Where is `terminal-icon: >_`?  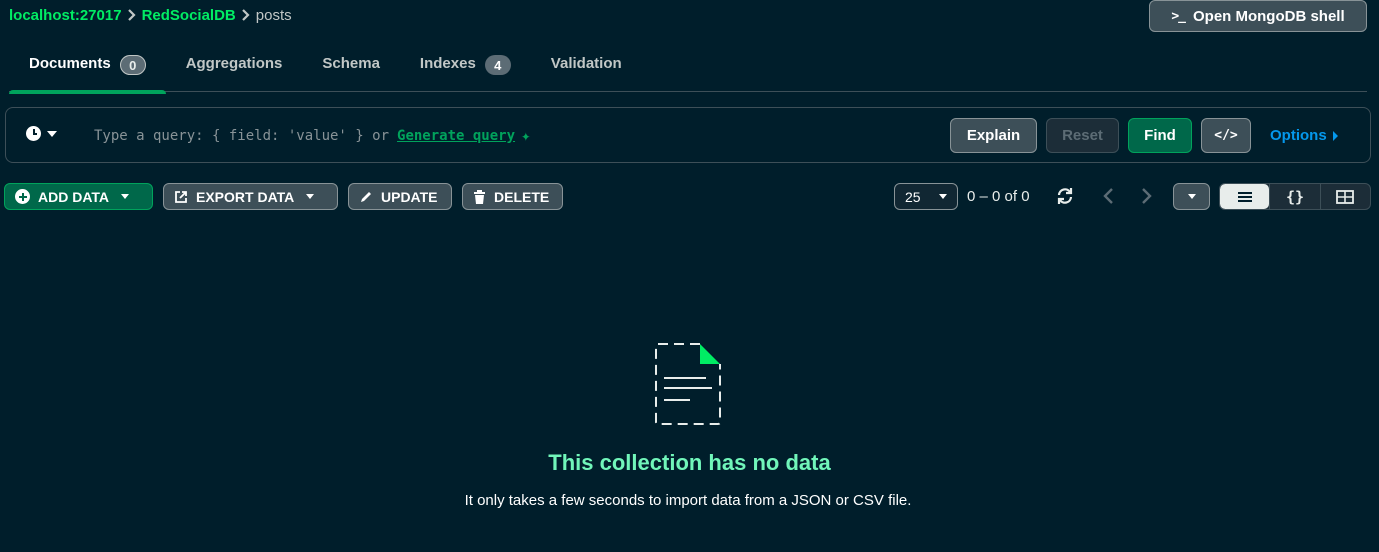 terminal-icon: >_ is located at coordinates (1178, 16).